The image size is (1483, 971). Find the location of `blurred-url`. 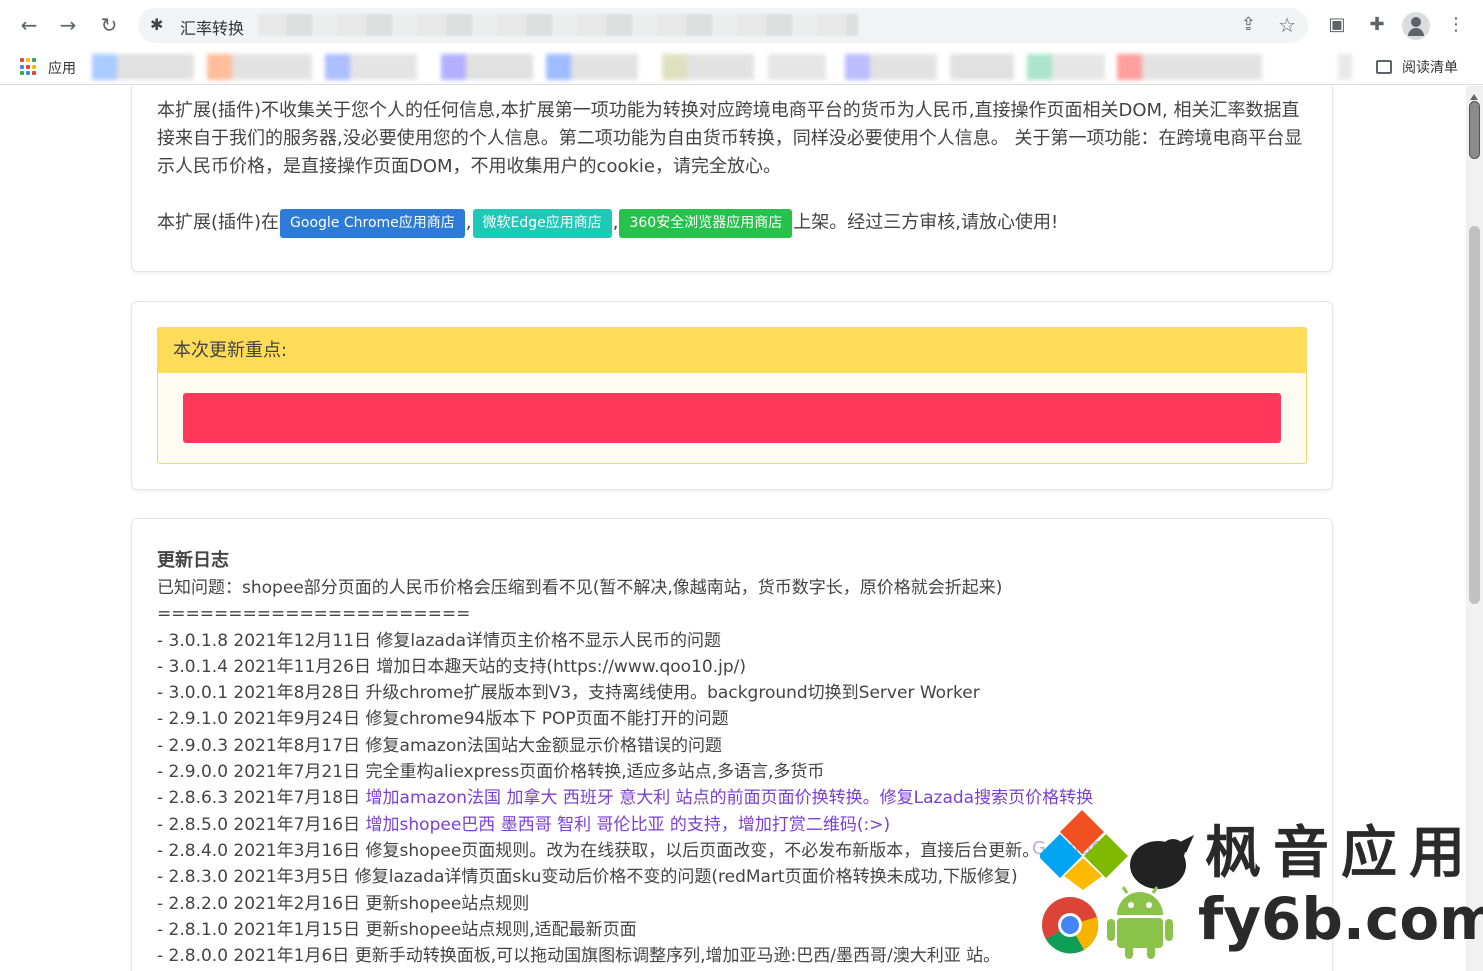

blurred-url is located at coordinates (558, 25).